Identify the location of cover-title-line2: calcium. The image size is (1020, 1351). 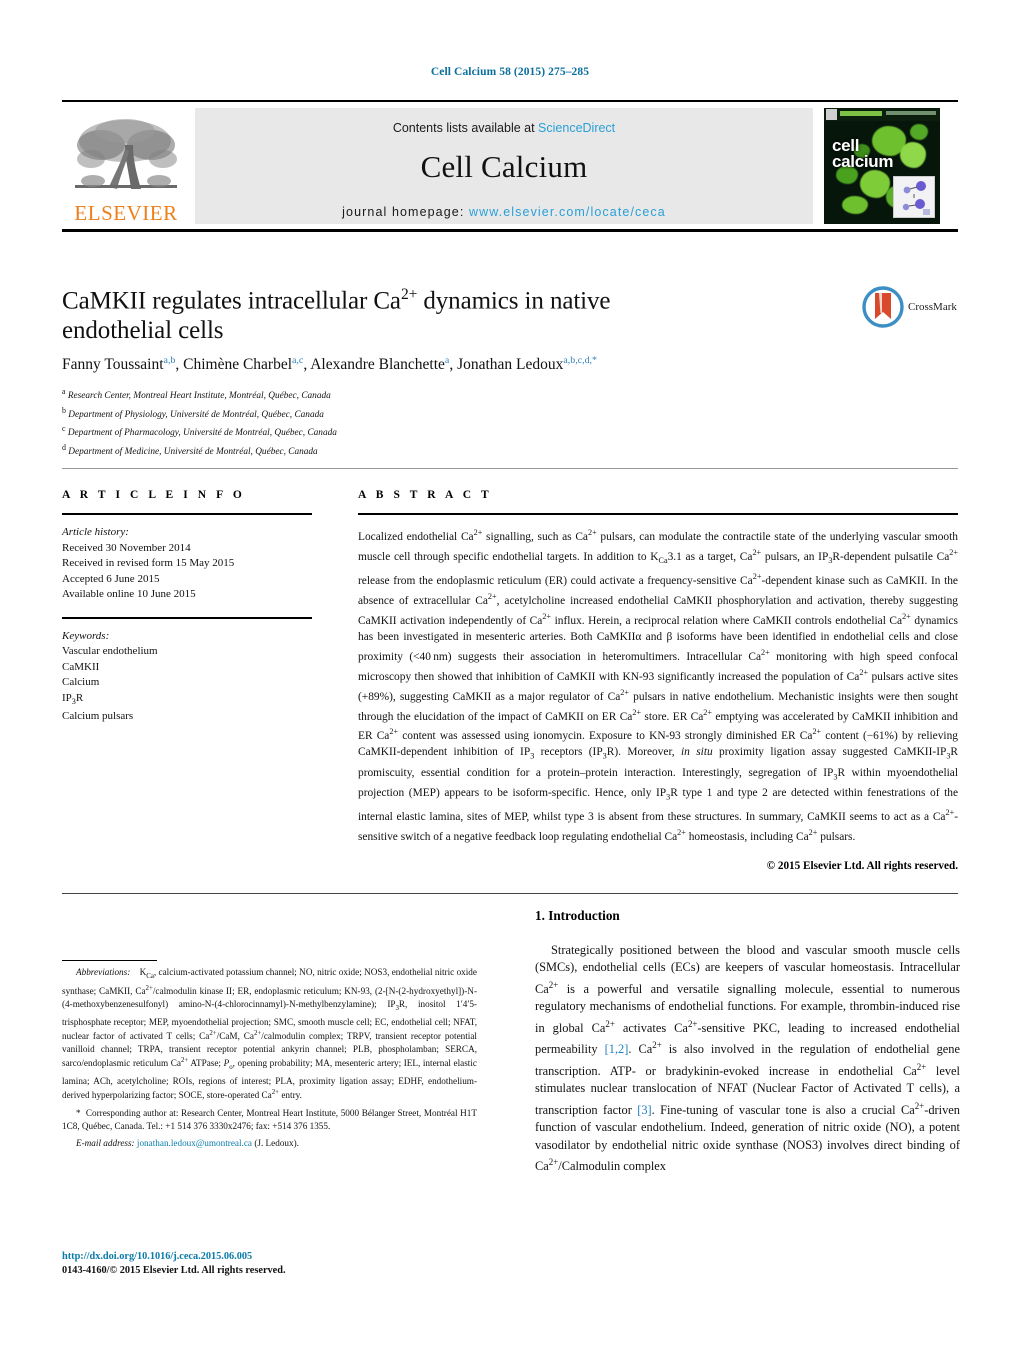
(863, 161).